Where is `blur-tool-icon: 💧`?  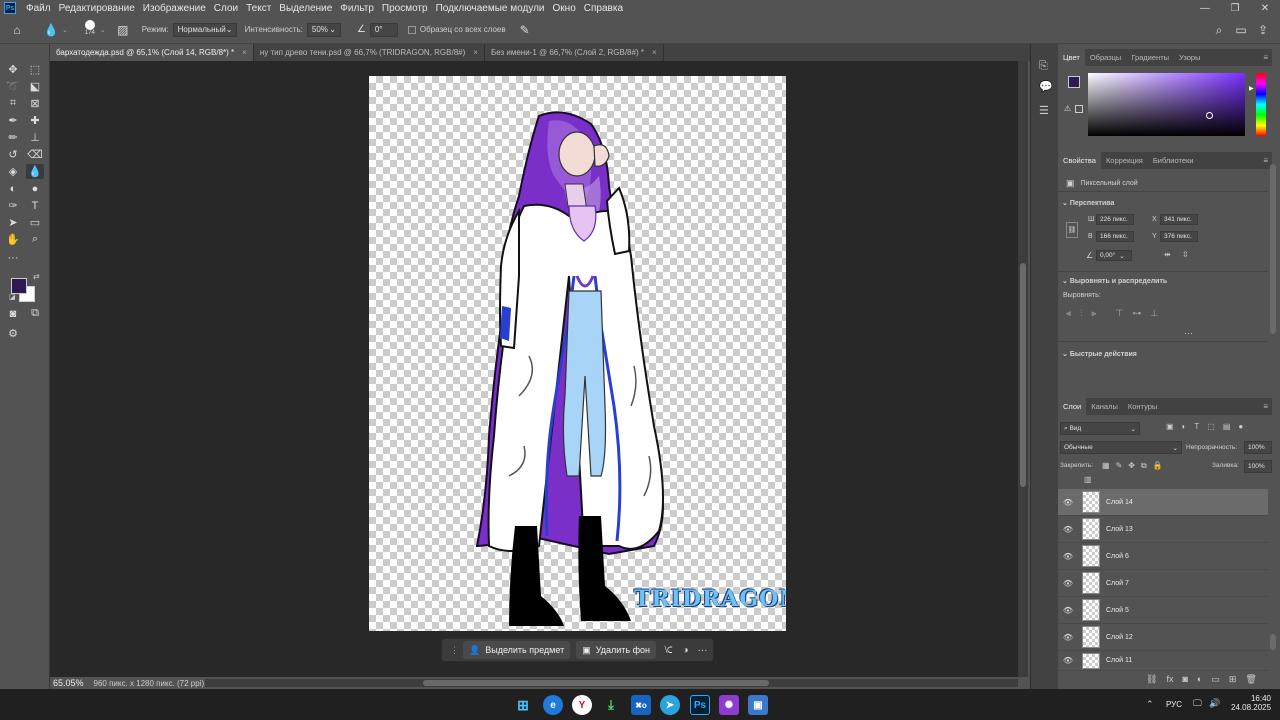
blur-tool-icon: 💧 is located at coordinates (51, 30).